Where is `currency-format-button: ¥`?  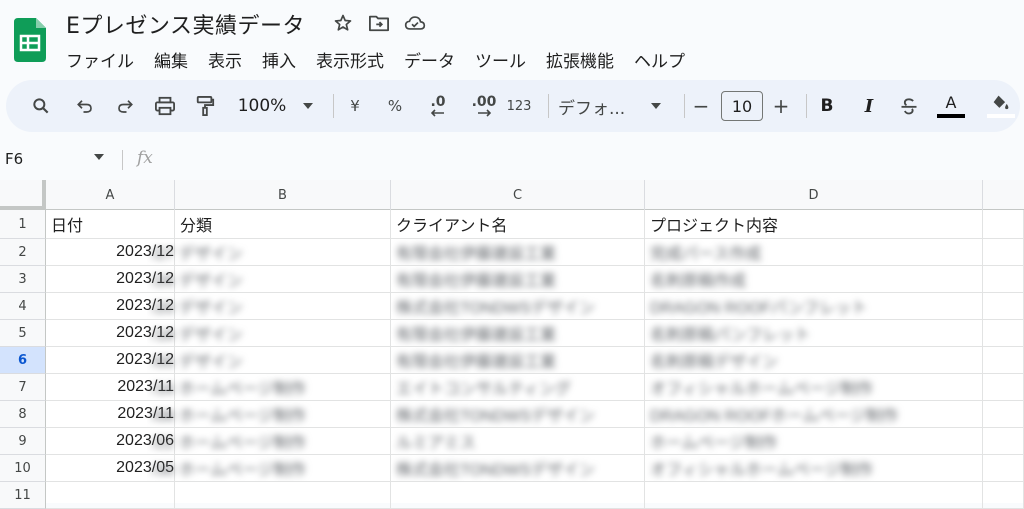 currency-format-button: ¥ is located at coordinates (355, 106).